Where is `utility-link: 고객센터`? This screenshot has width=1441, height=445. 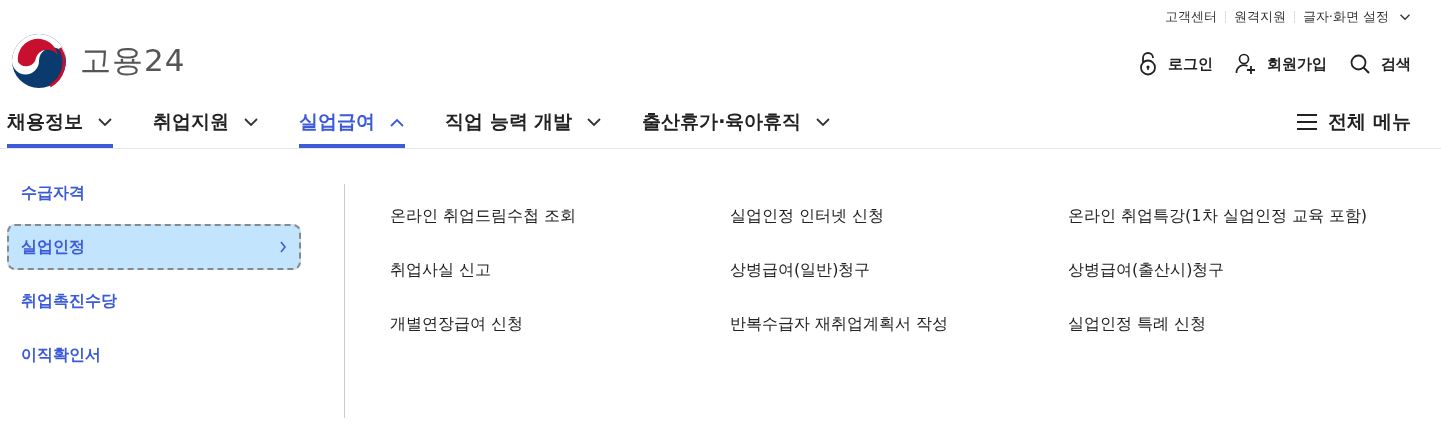 utility-link: 고객센터 is located at coordinates (1190, 17).